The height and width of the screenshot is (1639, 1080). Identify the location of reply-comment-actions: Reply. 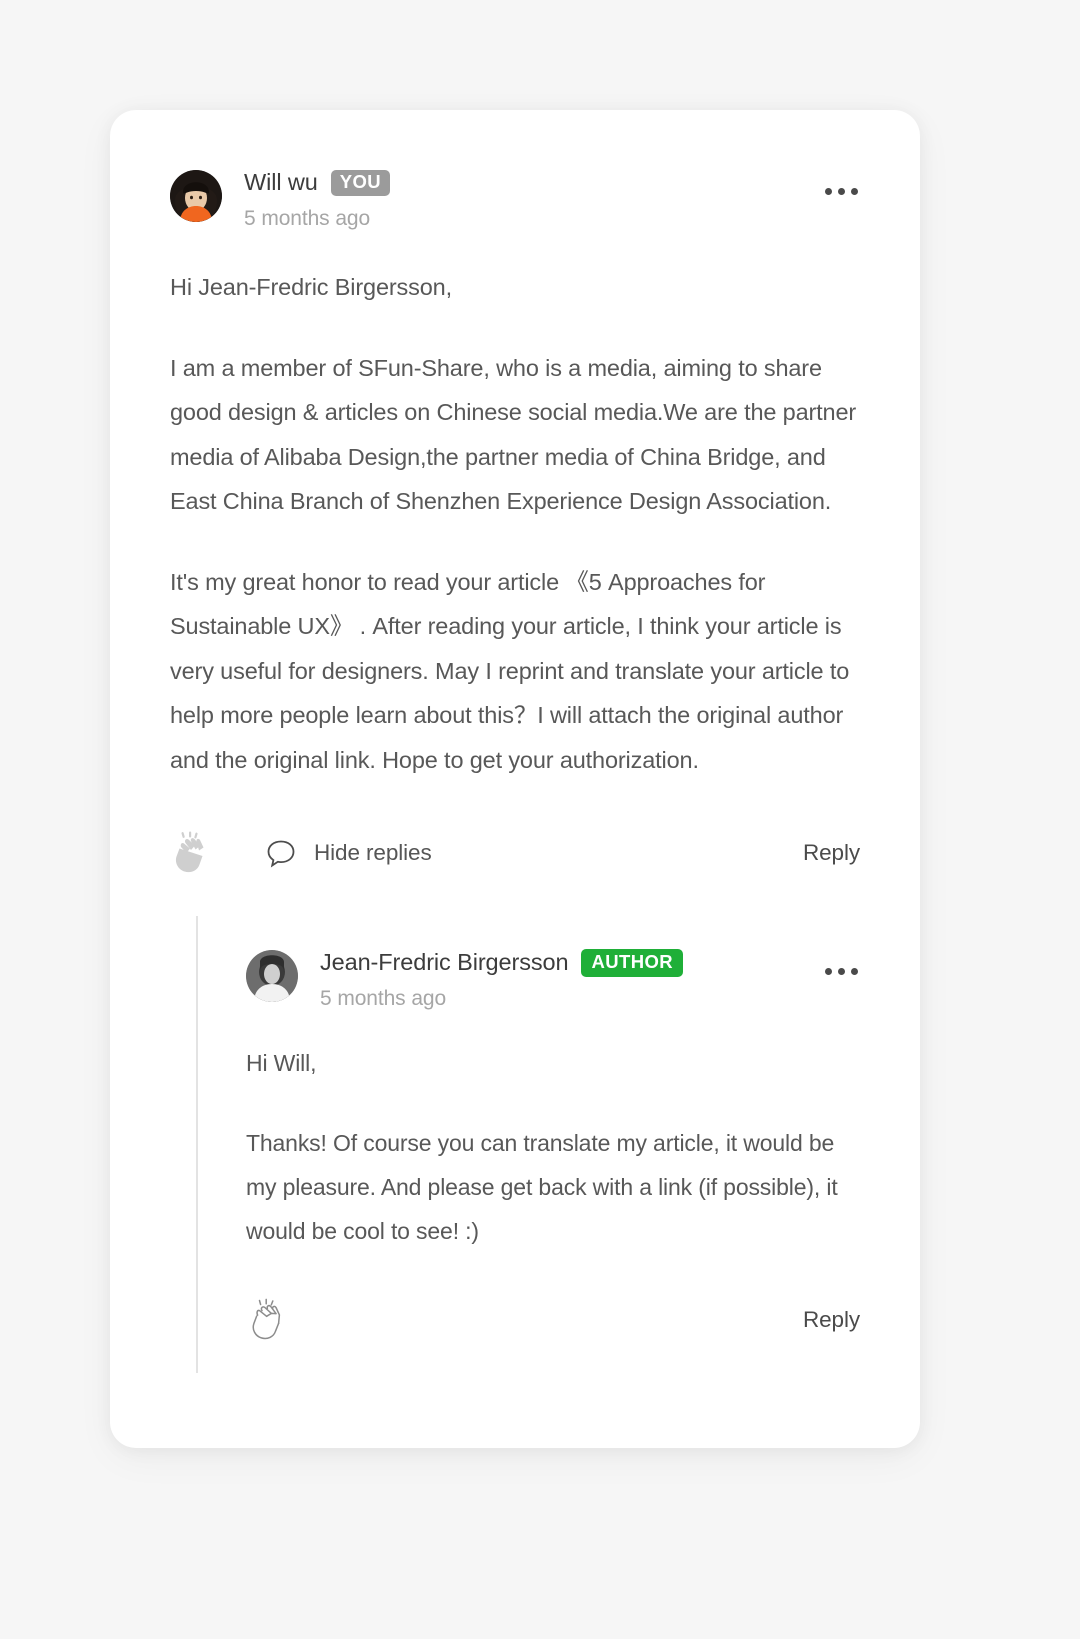
(553, 1320).